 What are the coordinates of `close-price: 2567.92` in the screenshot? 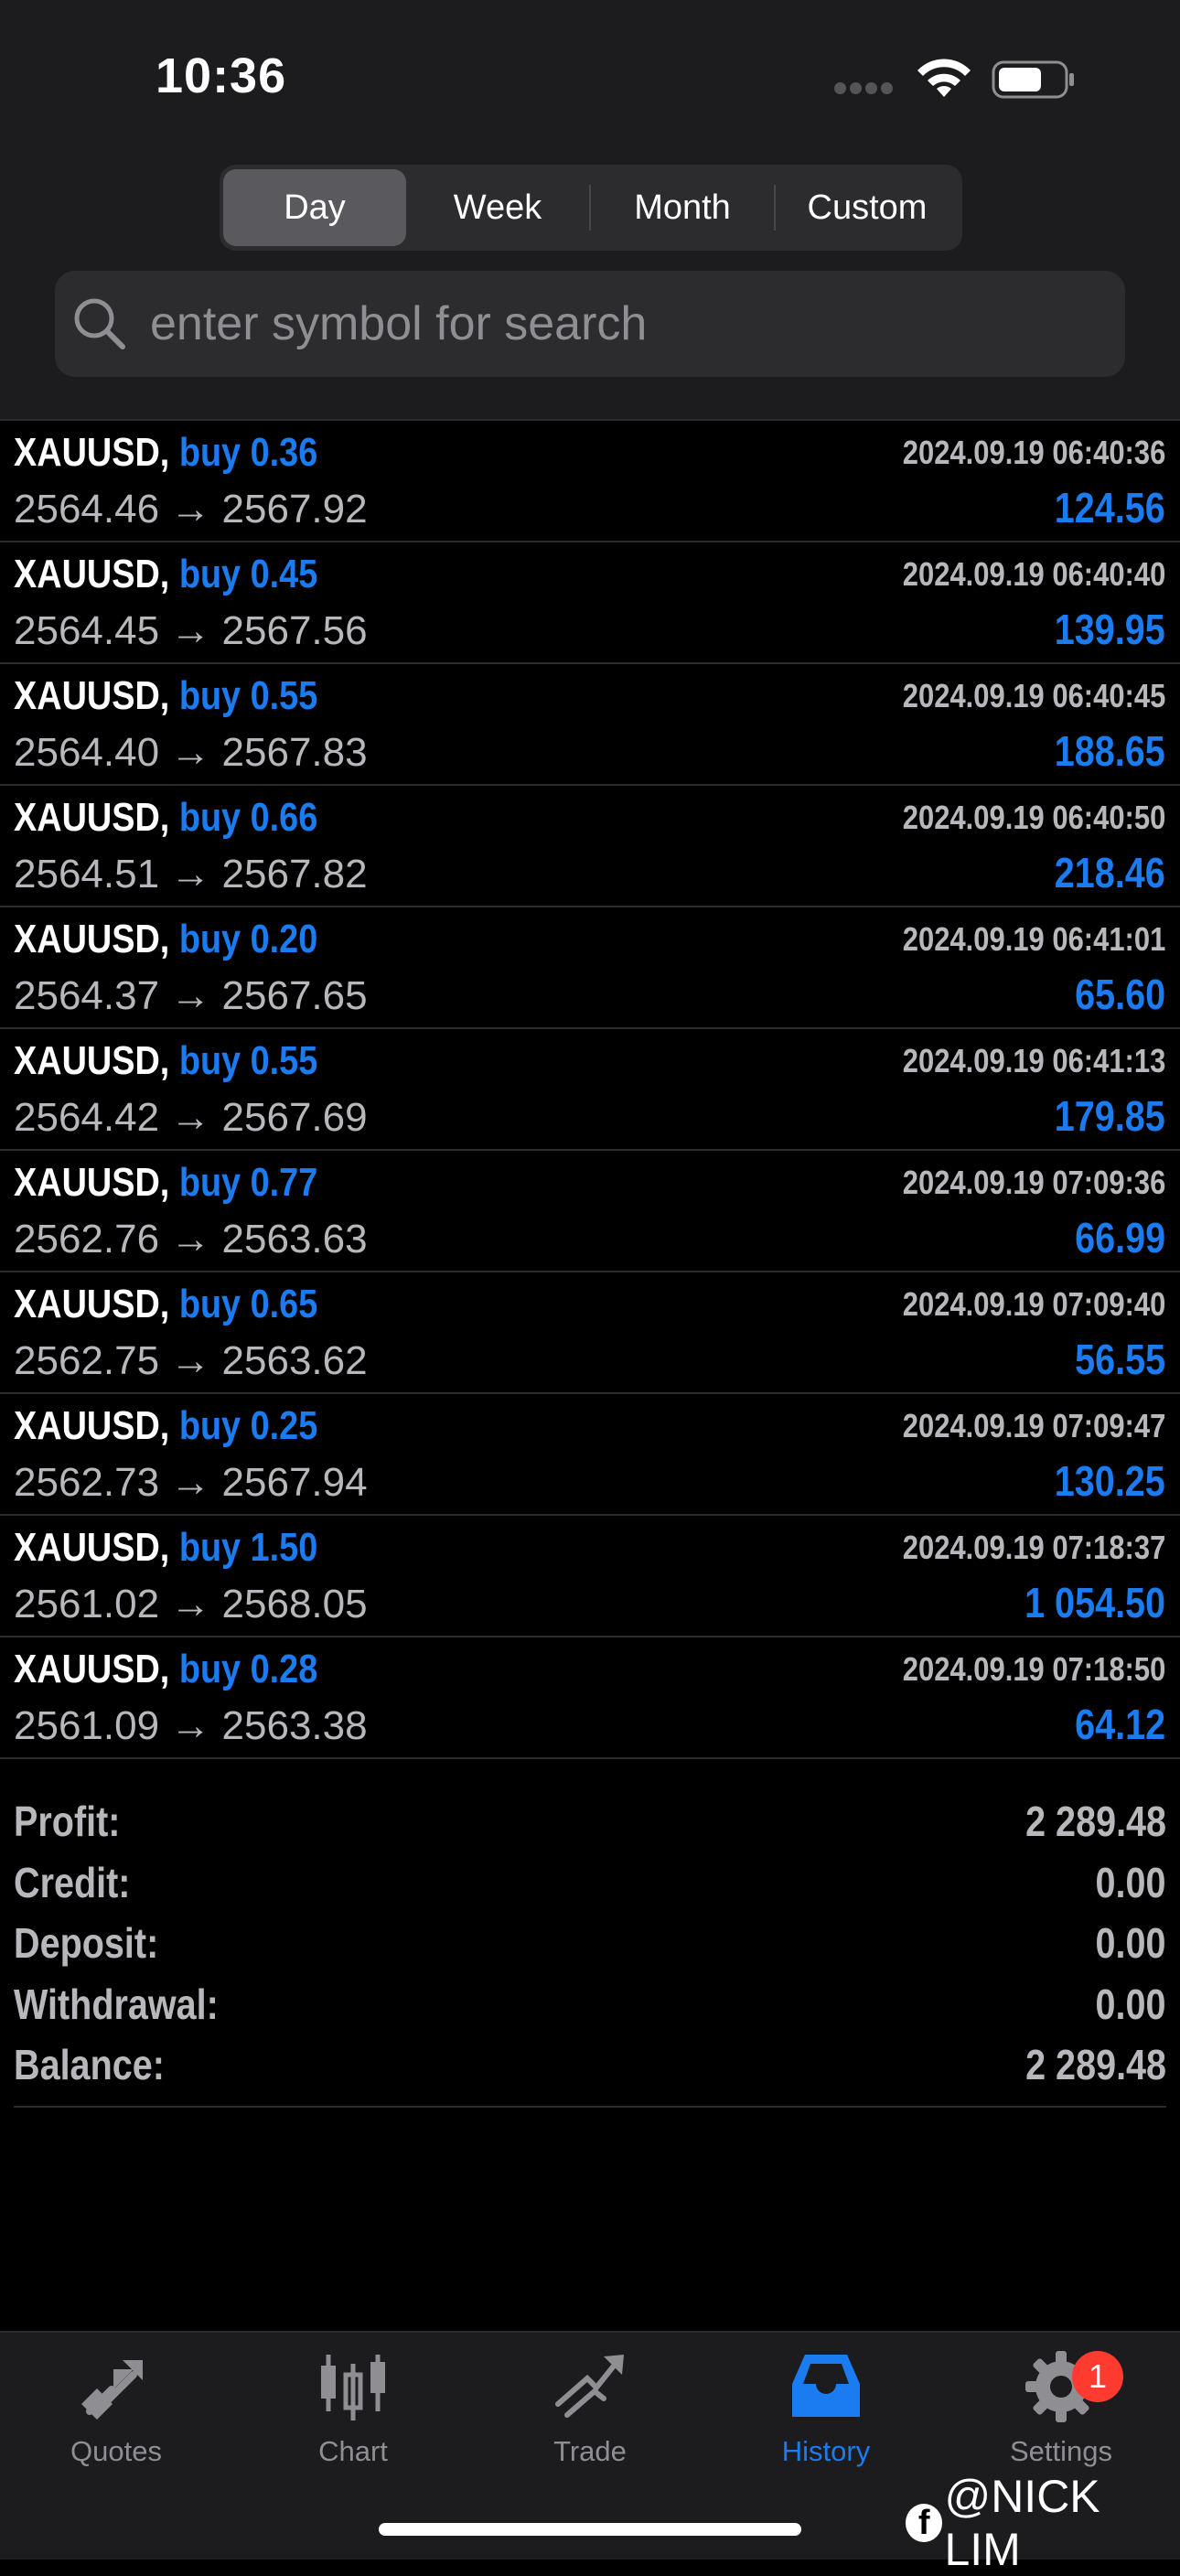 It's located at (294, 509).